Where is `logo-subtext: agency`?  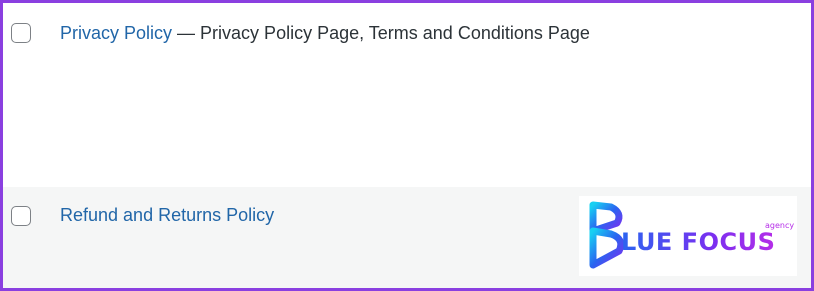 logo-subtext: agency is located at coordinates (780, 225).